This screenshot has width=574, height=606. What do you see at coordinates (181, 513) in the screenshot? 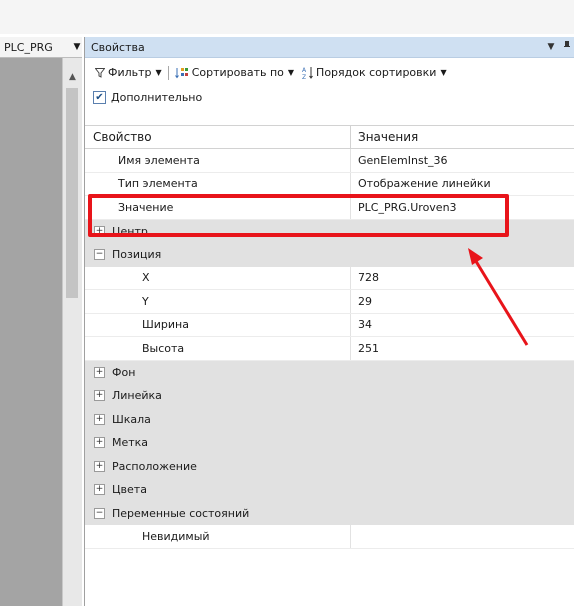
I see `property-name: Переменные состояний` at bounding box center [181, 513].